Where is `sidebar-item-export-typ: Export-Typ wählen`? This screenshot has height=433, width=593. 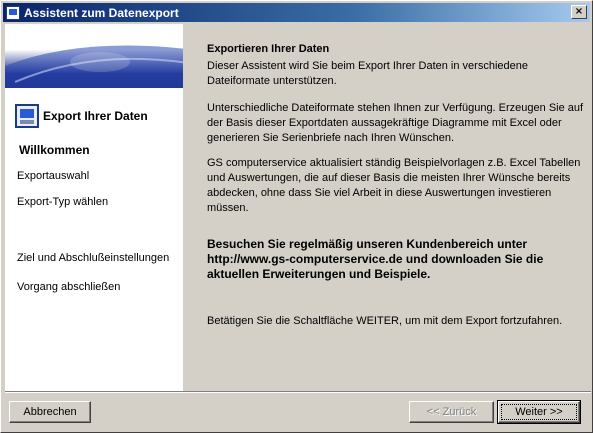 sidebar-item-export-typ: Export-Typ wählen is located at coordinates (63, 202).